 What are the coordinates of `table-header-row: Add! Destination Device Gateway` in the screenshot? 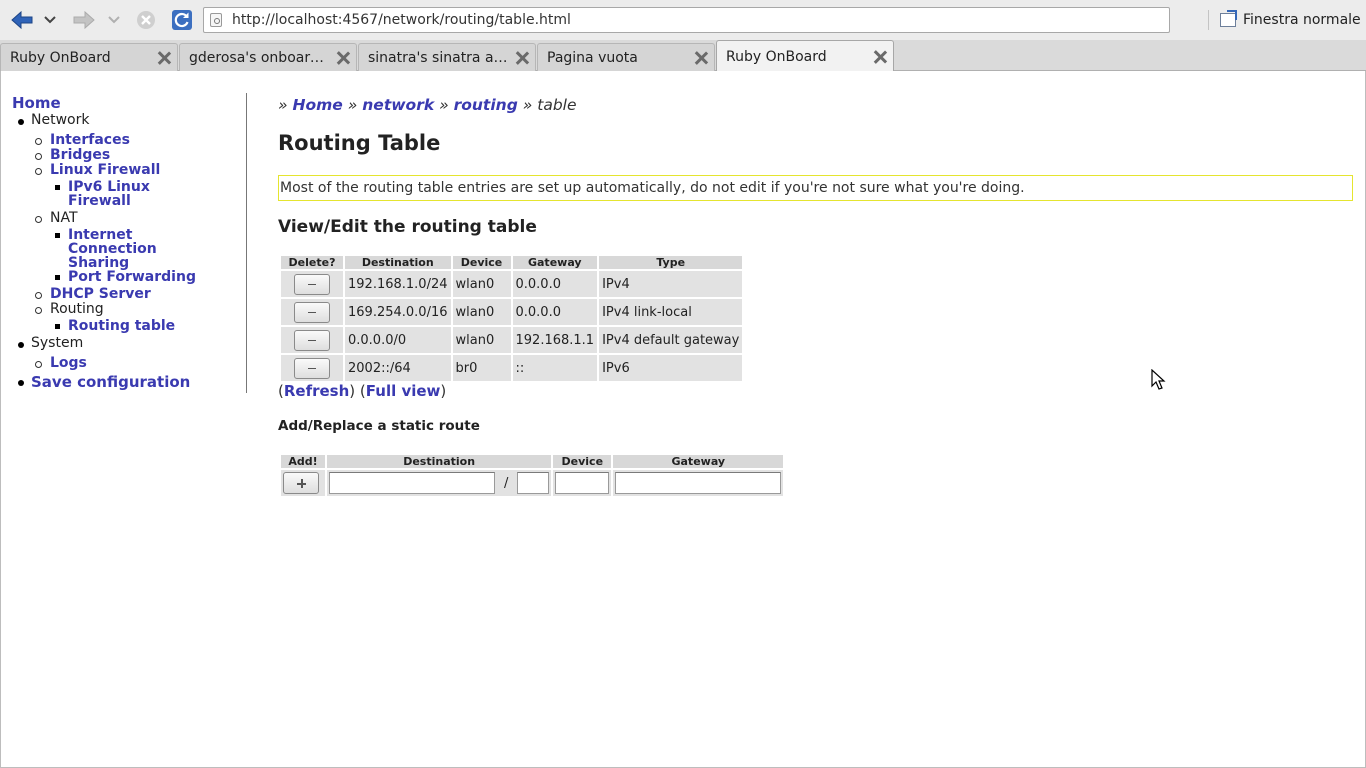 It's located at (532, 461).